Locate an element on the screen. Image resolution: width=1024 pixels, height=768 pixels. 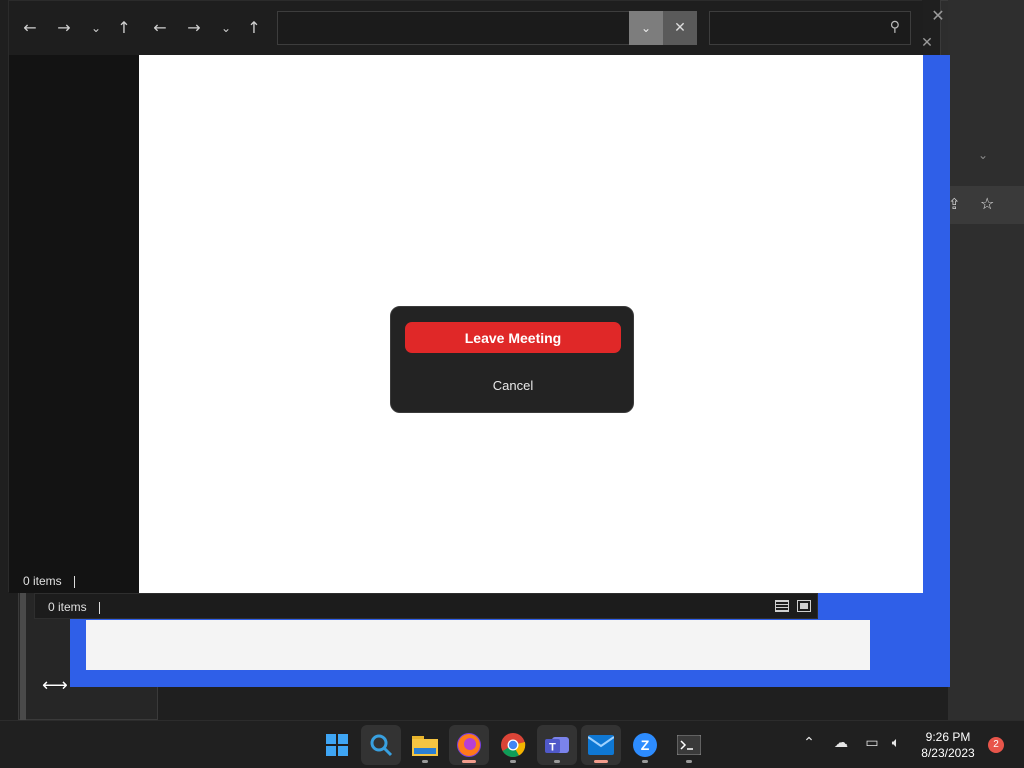
address-clear-icon: ✕ is located at coordinates (680, 28).